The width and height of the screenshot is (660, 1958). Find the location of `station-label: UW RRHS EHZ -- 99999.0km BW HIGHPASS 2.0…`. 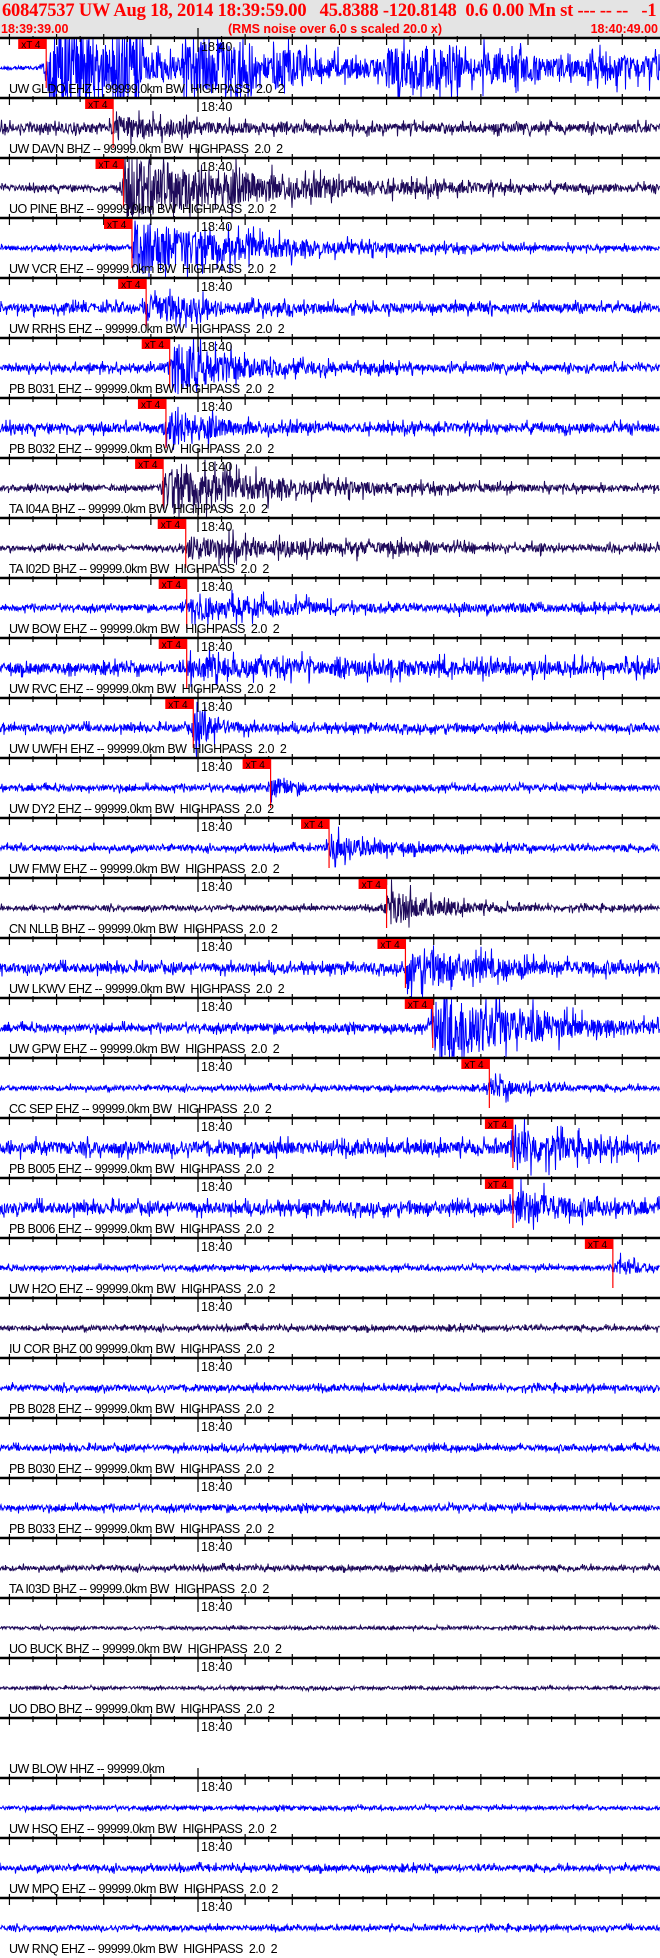

station-label: UW RRHS EHZ -- 99999.0km BW HIGHPASS 2.0… is located at coordinates (147, 329).